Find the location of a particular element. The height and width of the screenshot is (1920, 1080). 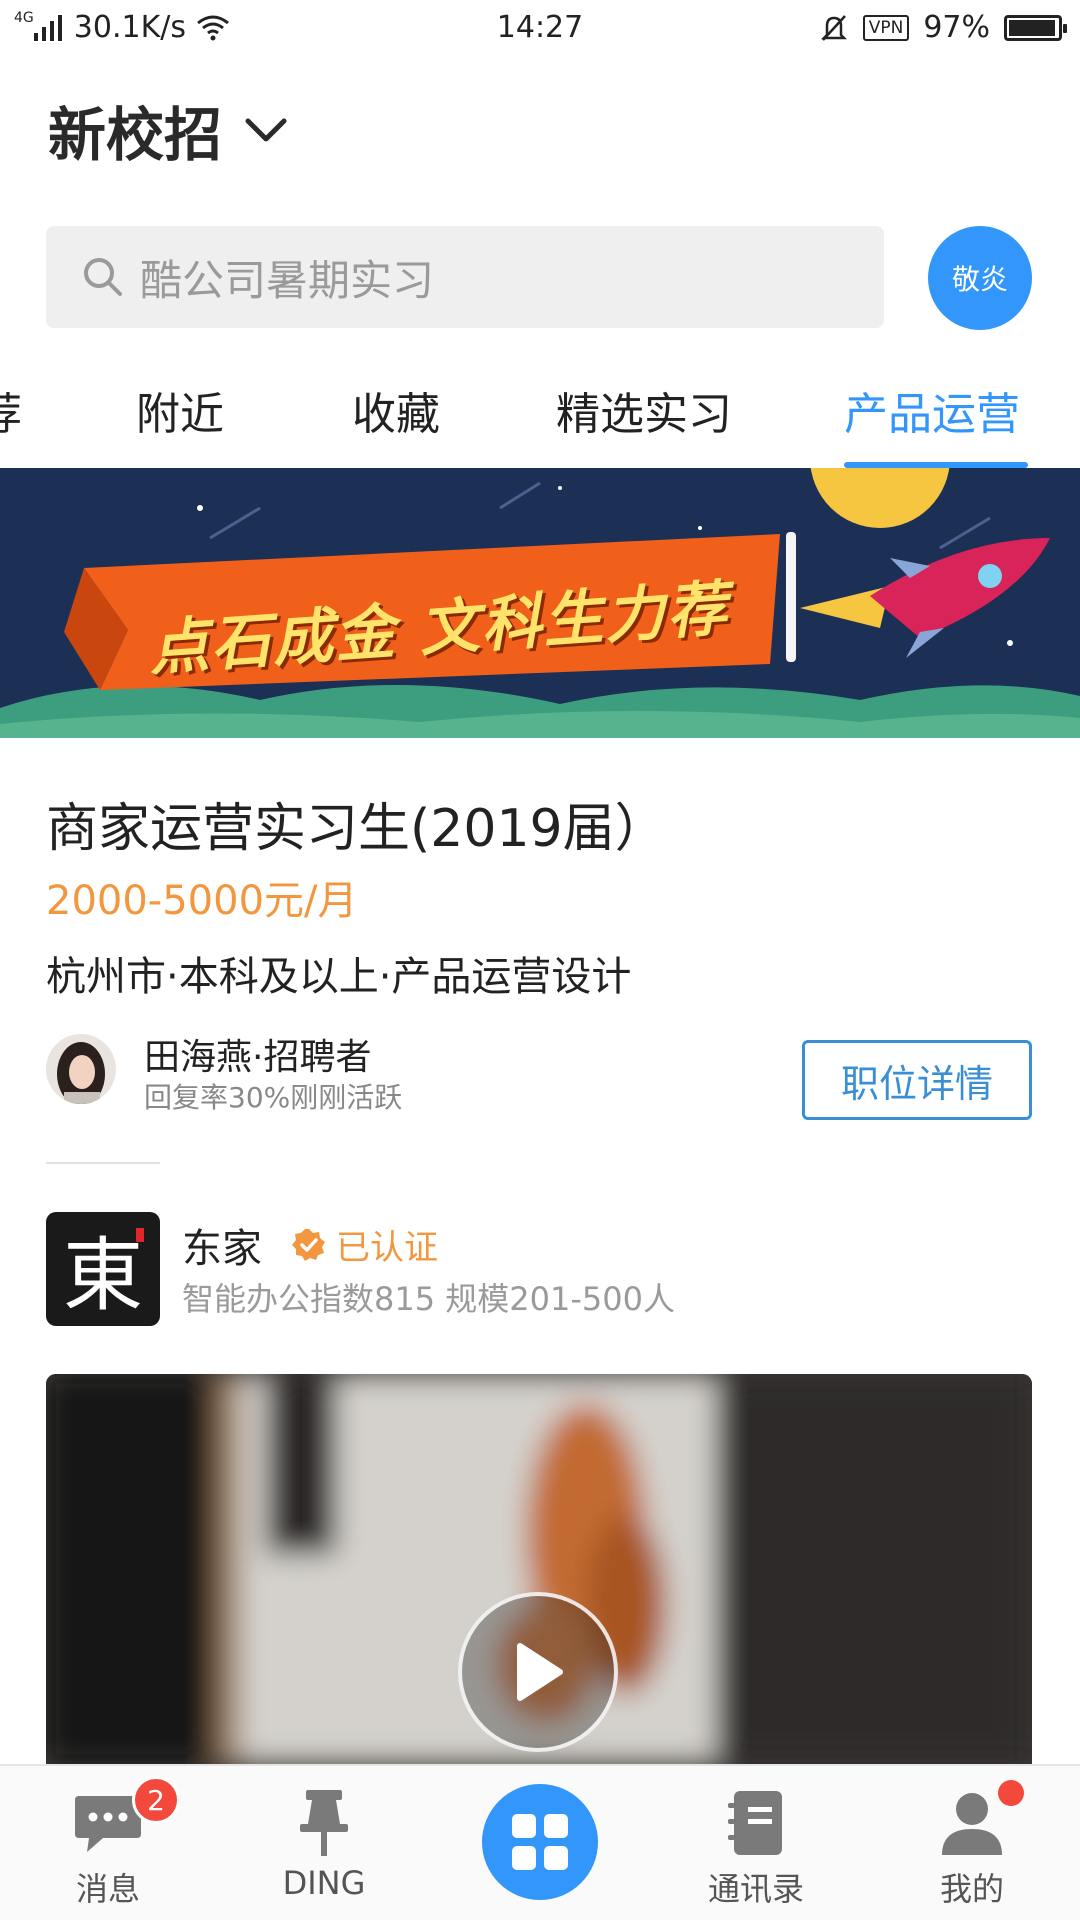

logo-accent is located at coordinates (140, 1235).